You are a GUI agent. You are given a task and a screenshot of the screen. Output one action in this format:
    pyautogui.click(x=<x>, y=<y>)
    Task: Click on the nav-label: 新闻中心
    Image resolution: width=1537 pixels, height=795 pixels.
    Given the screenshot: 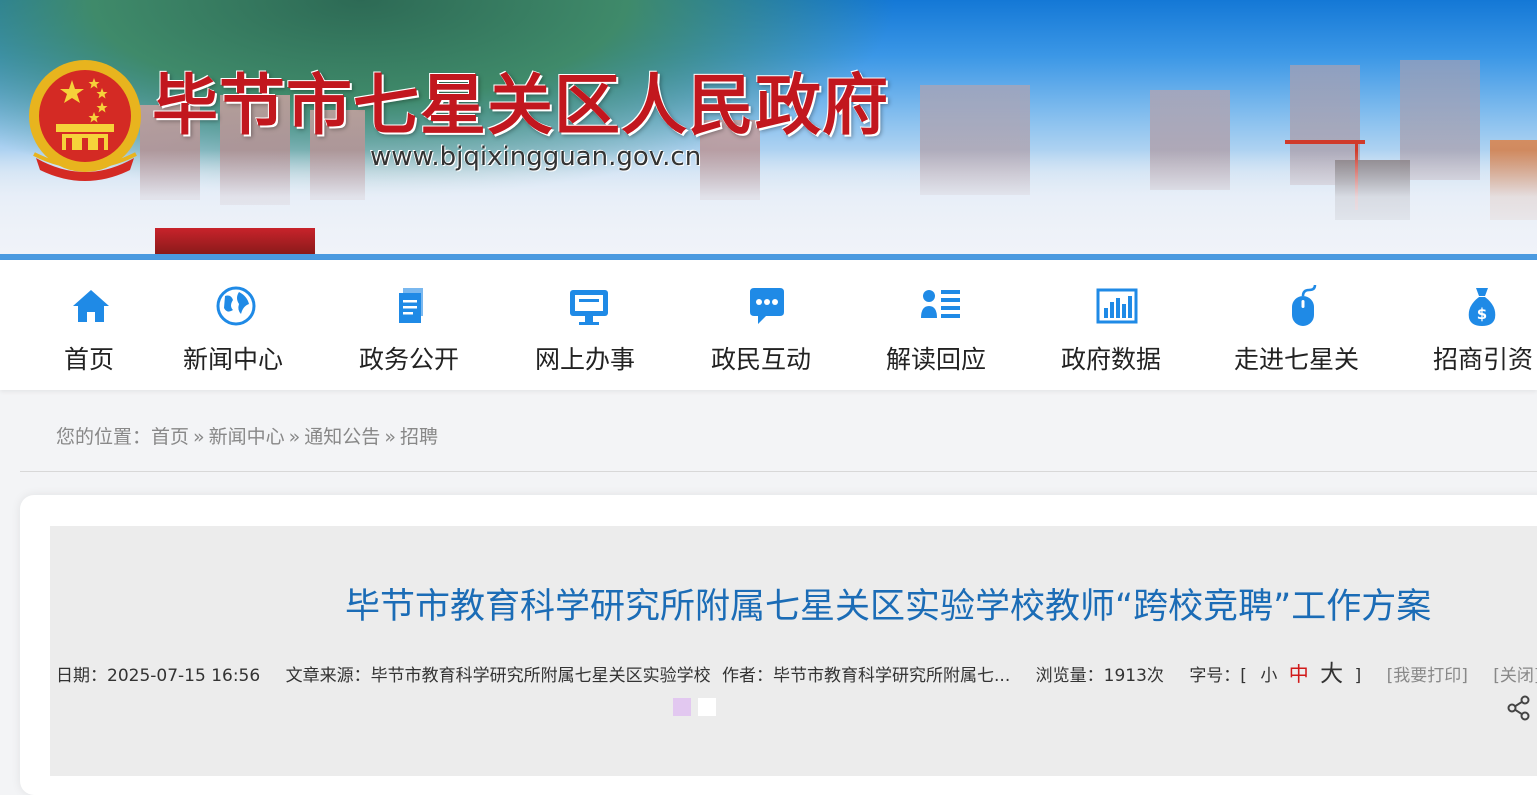 What is the action you would take?
    pyautogui.click(x=233, y=359)
    